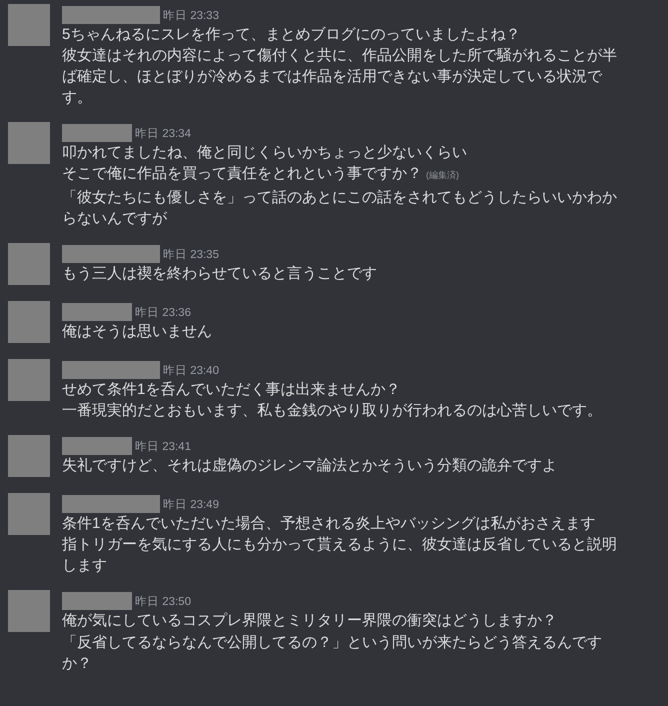 The height and width of the screenshot is (706, 668). What do you see at coordinates (219, 273) in the screenshot?
I see `message-text: もう三人は禊を終わらせていると言うことです` at bounding box center [219, 273].